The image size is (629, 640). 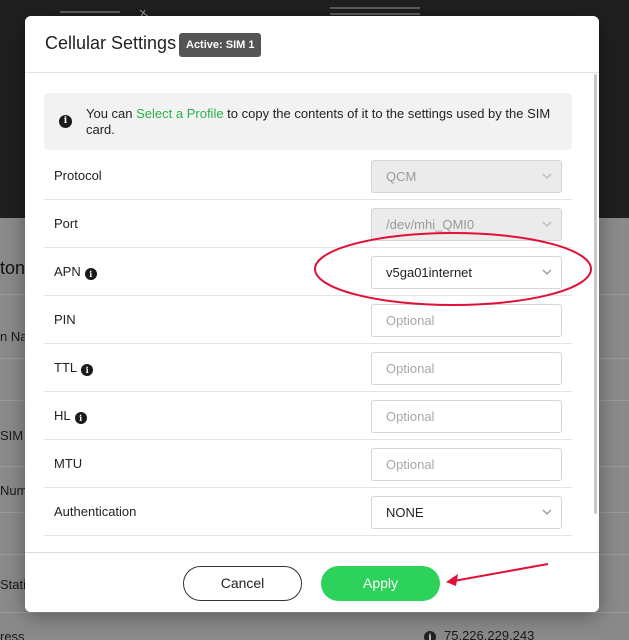 I want to click on authentication-select: NONE, so click(x=466, y=512).